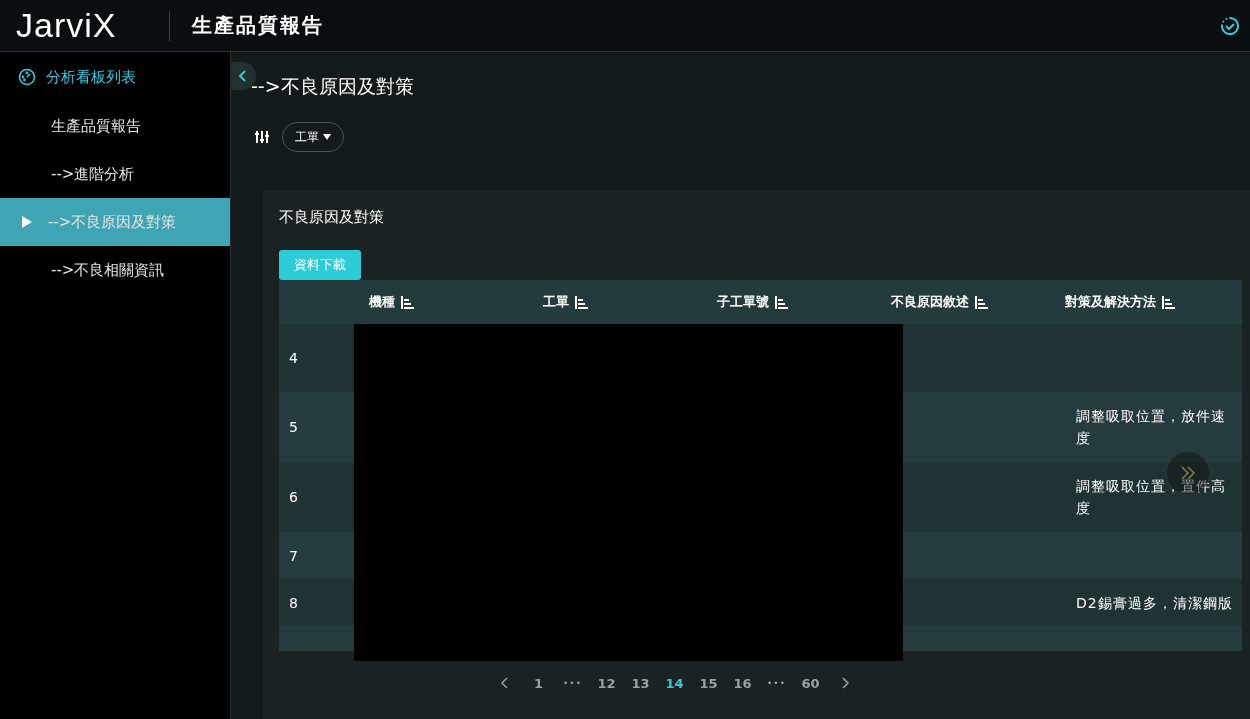 Image resolution: width=1250 pixels, height=719 pixels. Describe the element at coordinates (538, 683) in the screenshot. I see `page-button: 1` at that location.